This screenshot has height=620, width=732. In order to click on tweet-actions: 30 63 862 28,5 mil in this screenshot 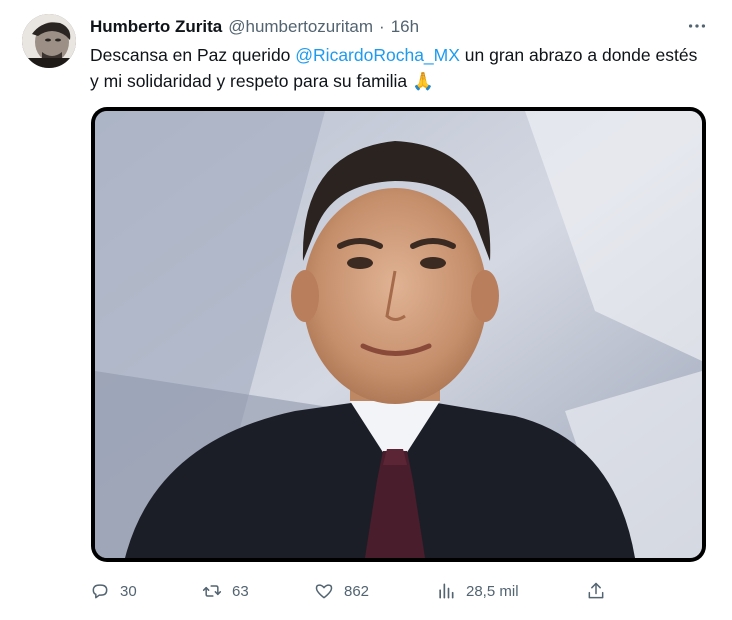, I will do `click(350, 591)`.